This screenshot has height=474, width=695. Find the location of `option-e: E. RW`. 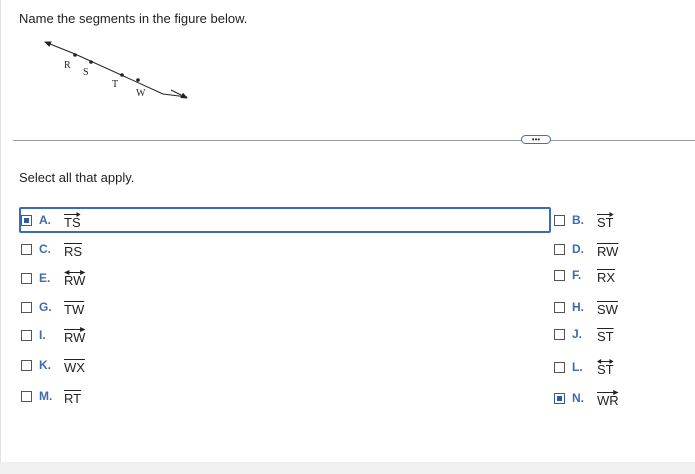

option-e: E. RW is located at coordinates (53, 278).